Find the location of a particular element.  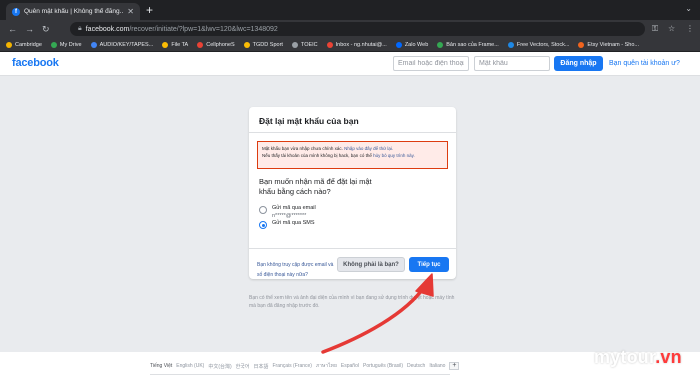

new-tab-icon: + is located at coordinates (149, 10).